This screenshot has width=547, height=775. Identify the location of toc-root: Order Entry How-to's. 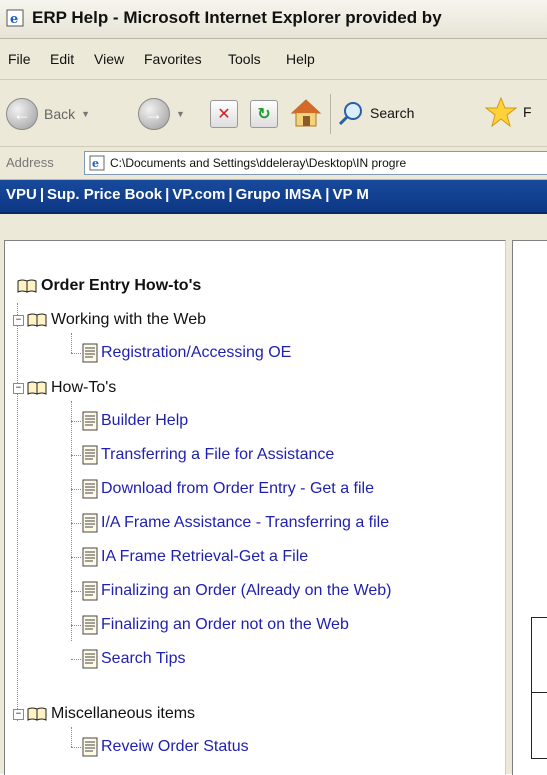
(109, 286).